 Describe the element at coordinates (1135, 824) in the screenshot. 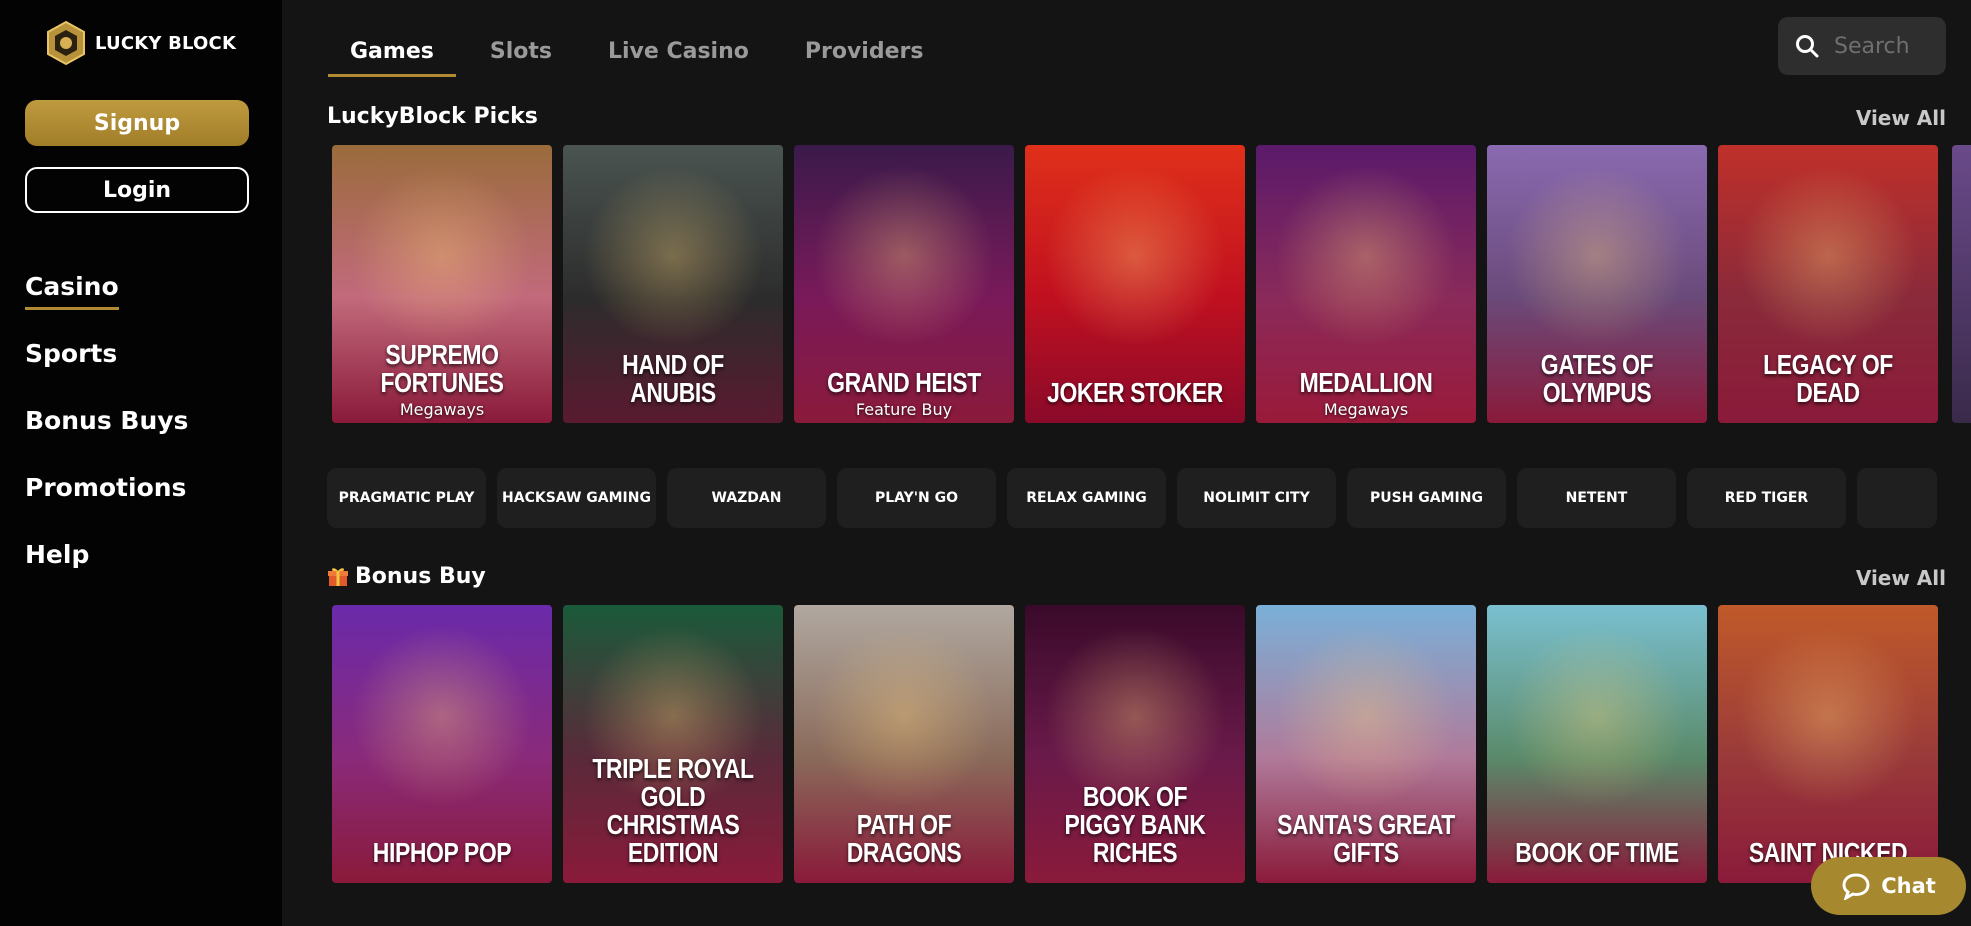

I see `game-title: BOOK OF PIGGY BANK RICHES` at that location.